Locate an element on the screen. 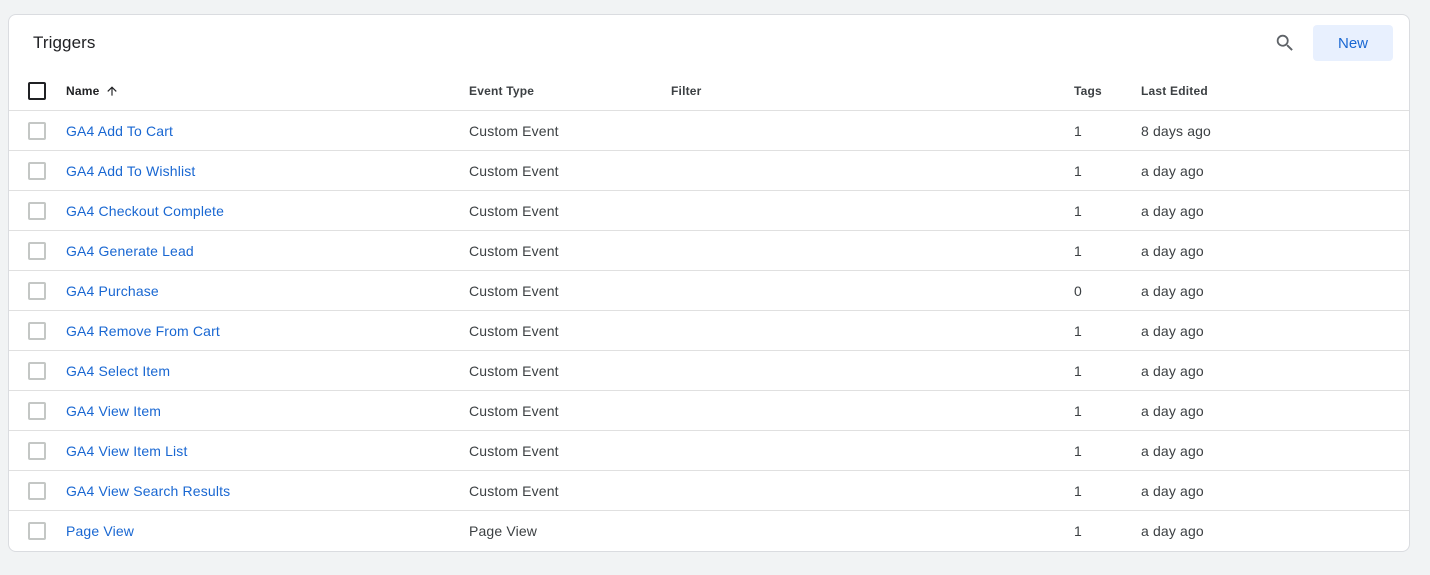 The height and width of the screenshot is (575, 1430). tags-count-cell: 0 is located at coordinates (1078, 291).